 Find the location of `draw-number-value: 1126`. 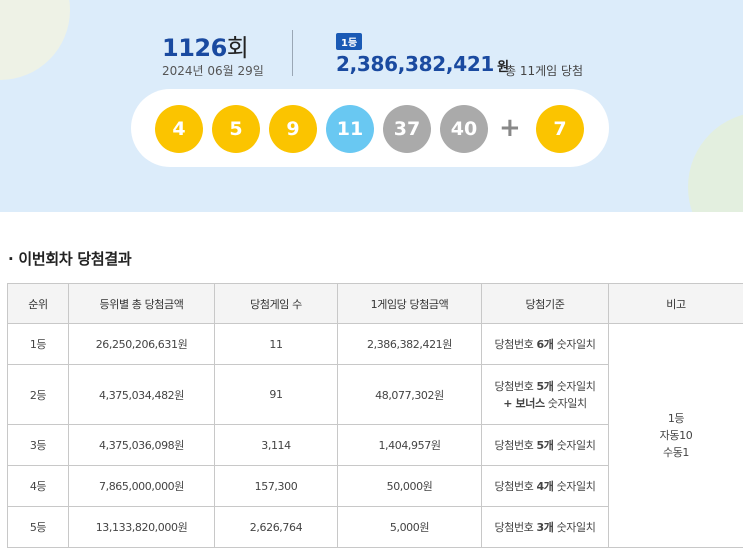

draw-number-value: 1126 is located at coordinates (194, 48).